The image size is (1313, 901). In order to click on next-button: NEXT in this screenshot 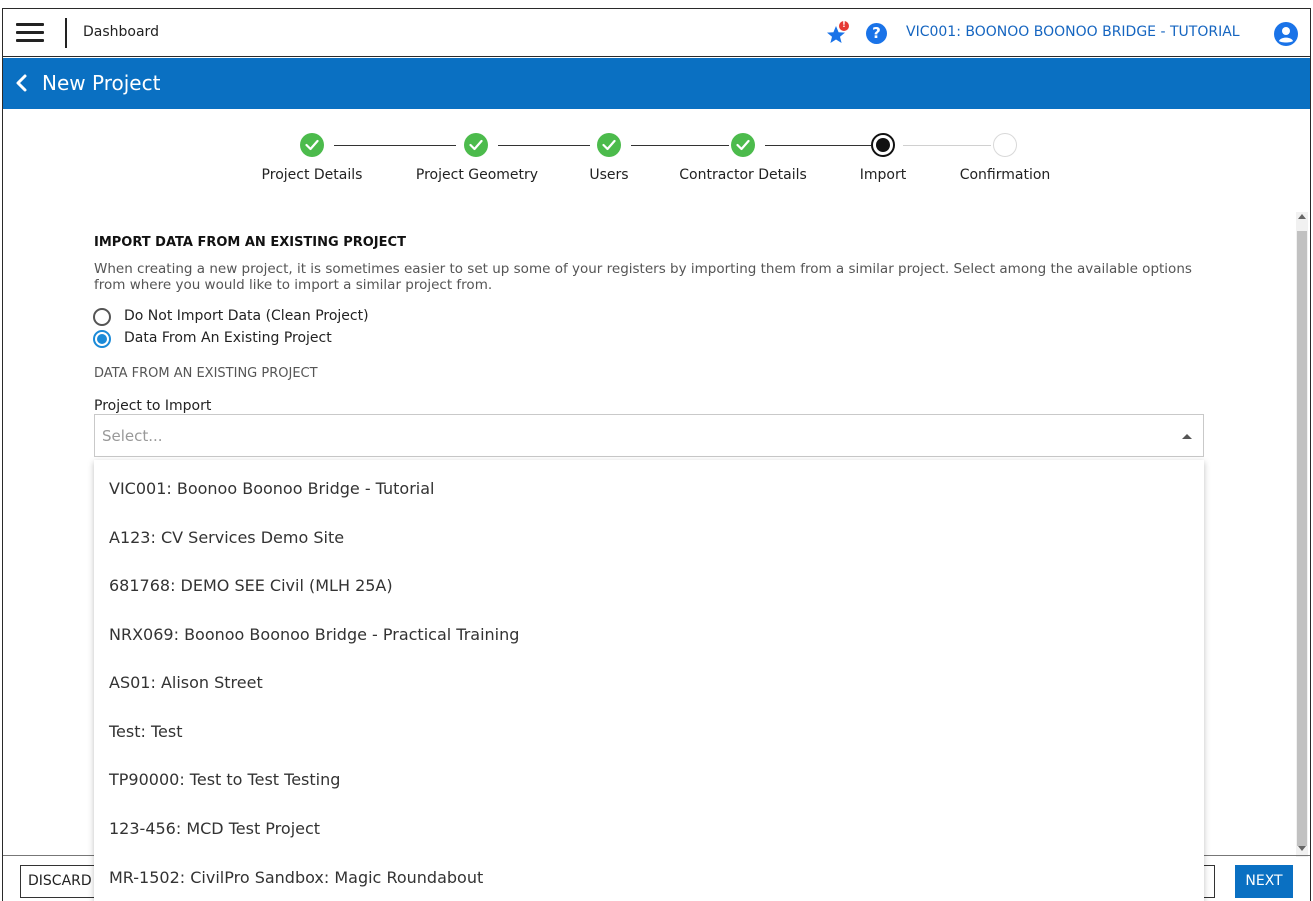, I will do `click(1264, 881)`.